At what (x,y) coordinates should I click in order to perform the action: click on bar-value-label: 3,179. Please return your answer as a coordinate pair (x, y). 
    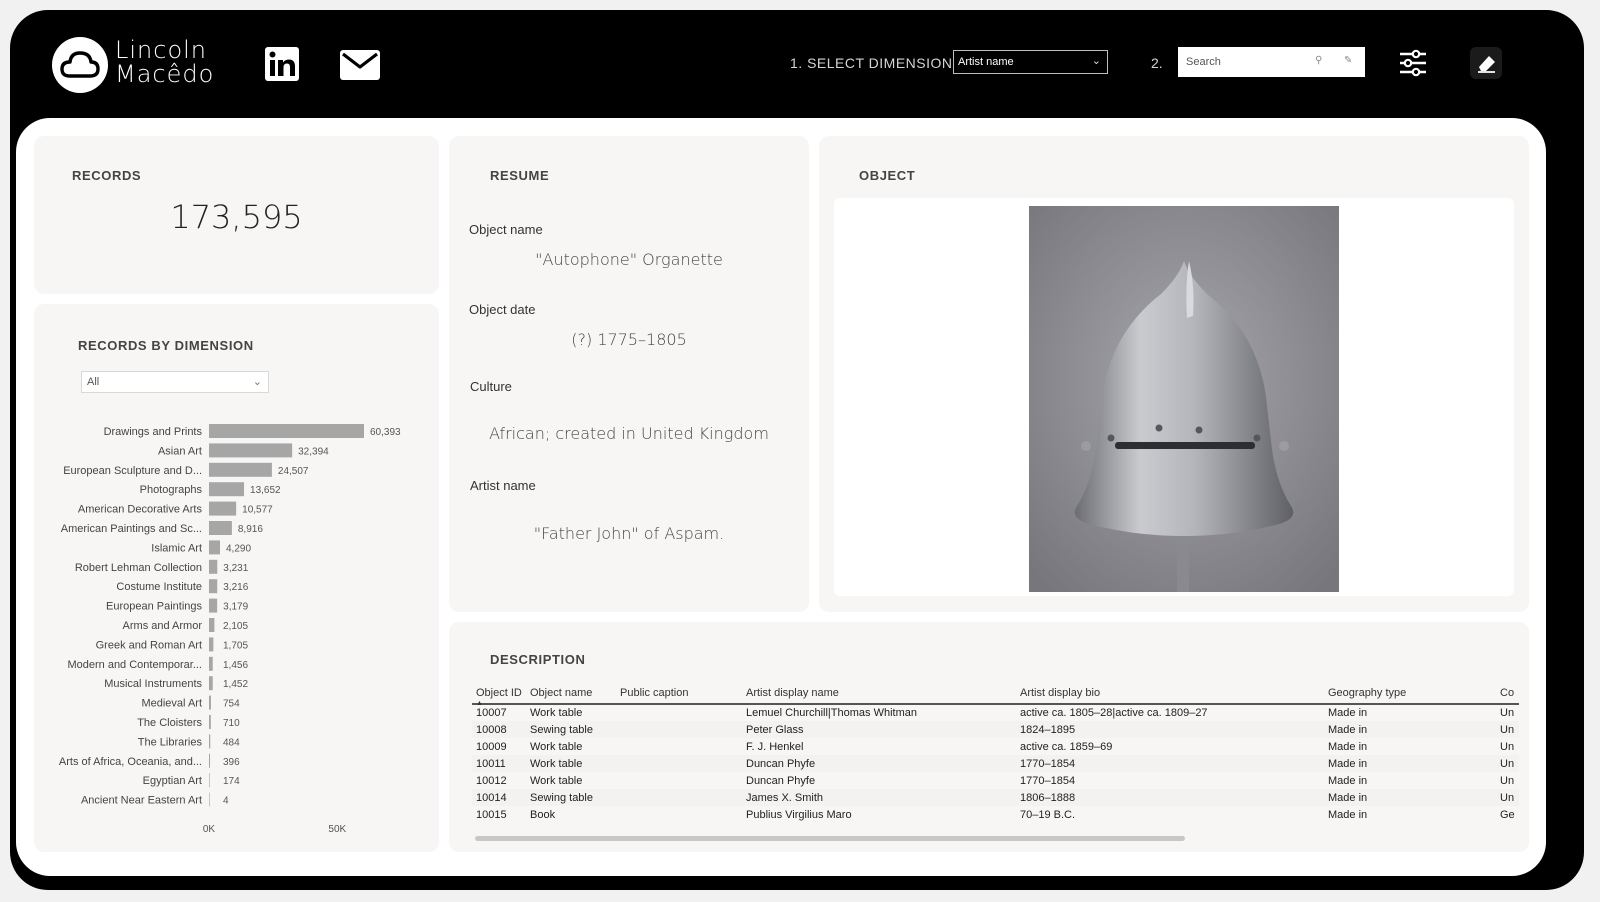
    Looking at the image, I should click on (235, 607).